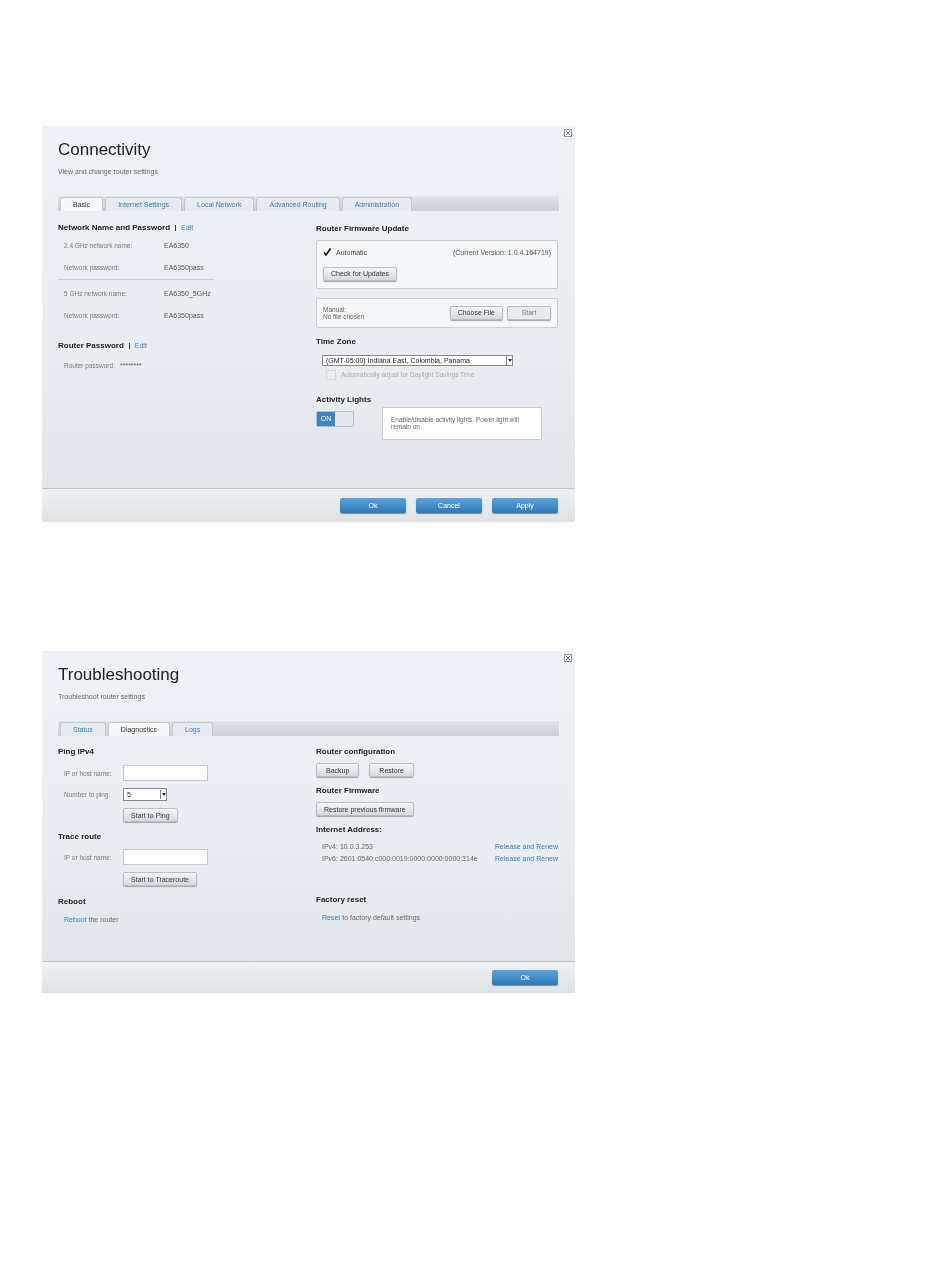 This screenshot has height=1284, width=950. Describe the element at coordinates (356, 751) in the screenshot. I see `section-heading: Router configuration` at that location.